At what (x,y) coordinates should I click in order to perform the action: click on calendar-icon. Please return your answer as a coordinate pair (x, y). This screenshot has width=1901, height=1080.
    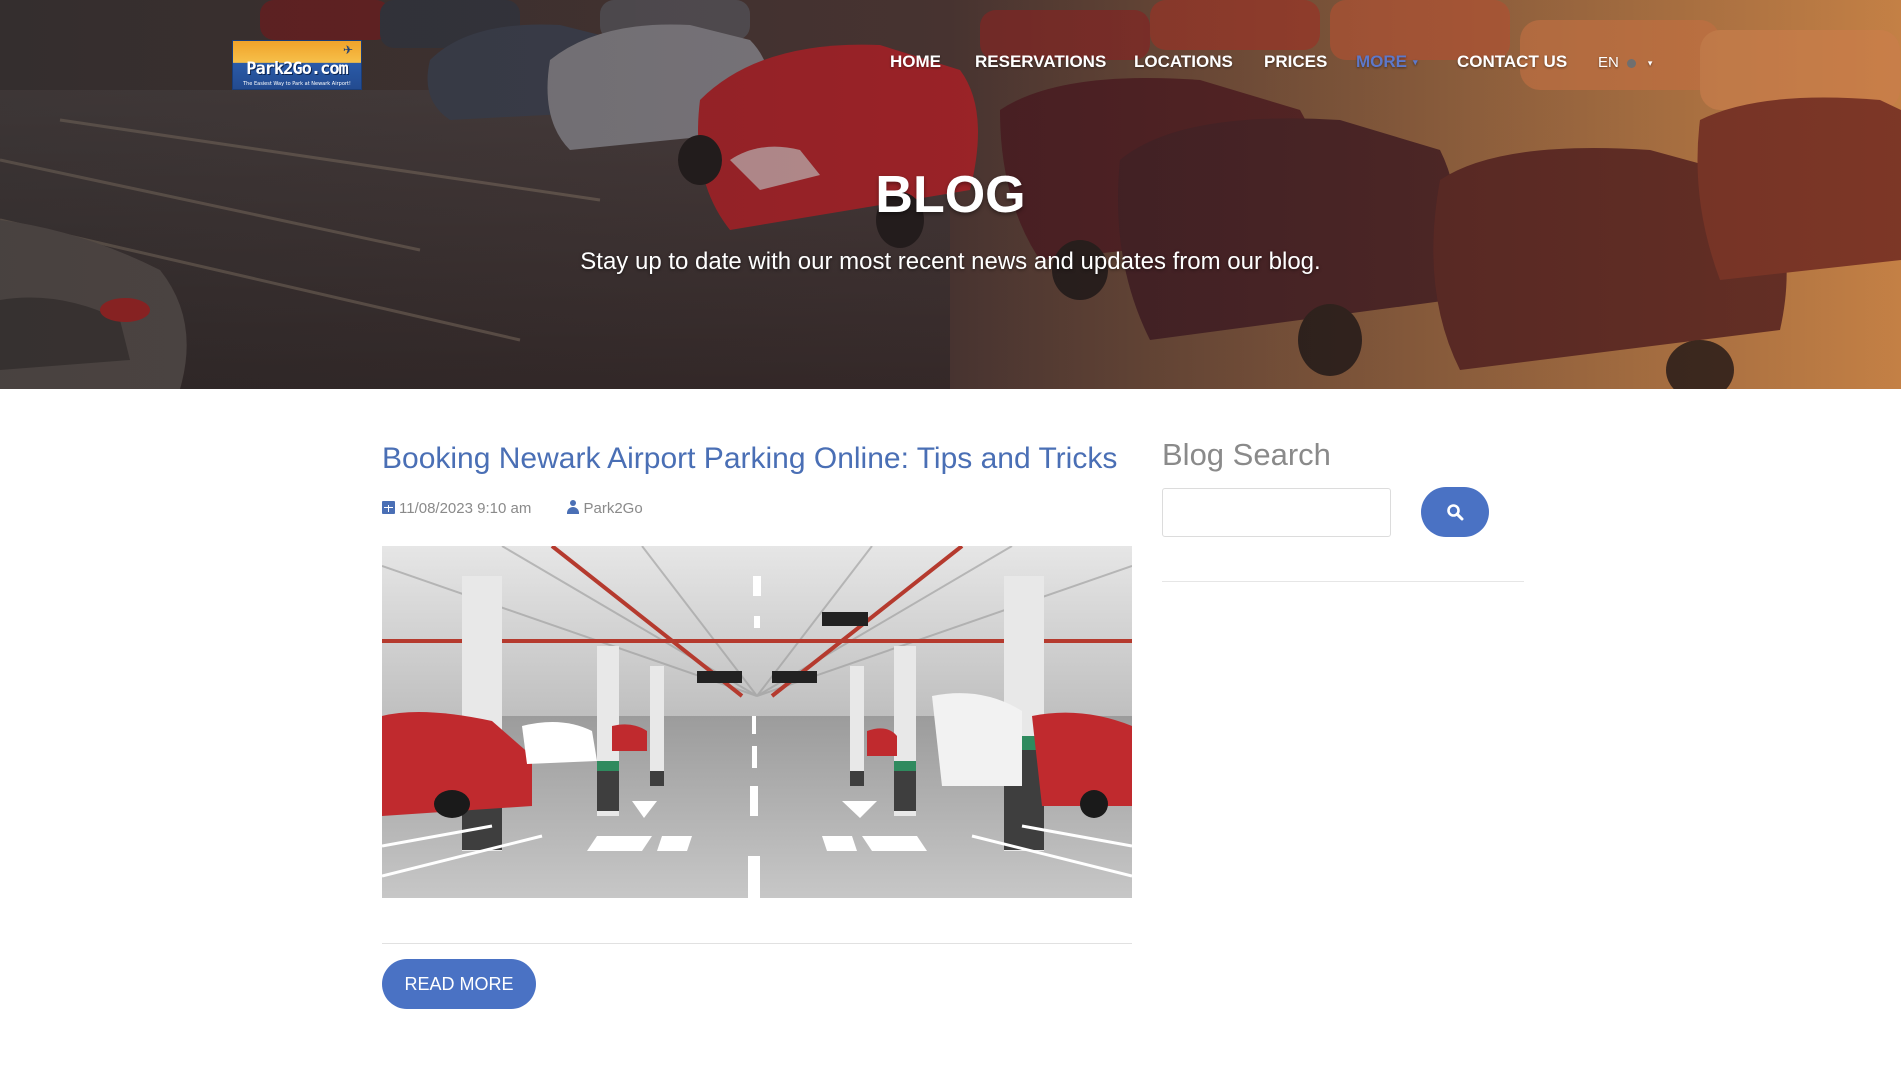
    Looking at the image, I should click on (388, 507).